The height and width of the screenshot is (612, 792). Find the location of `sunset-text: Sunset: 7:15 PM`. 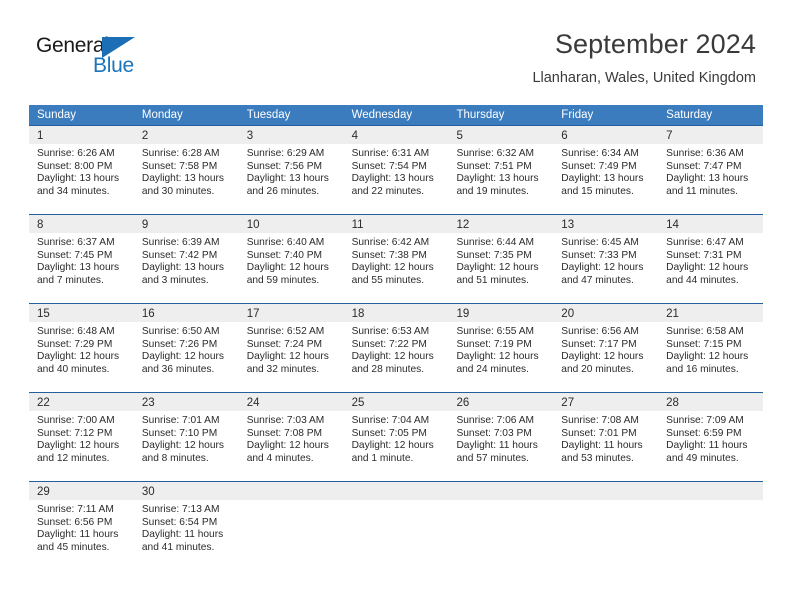

sunset-text: Sunset: 7:15 PM is located at coordinates (704, 344).